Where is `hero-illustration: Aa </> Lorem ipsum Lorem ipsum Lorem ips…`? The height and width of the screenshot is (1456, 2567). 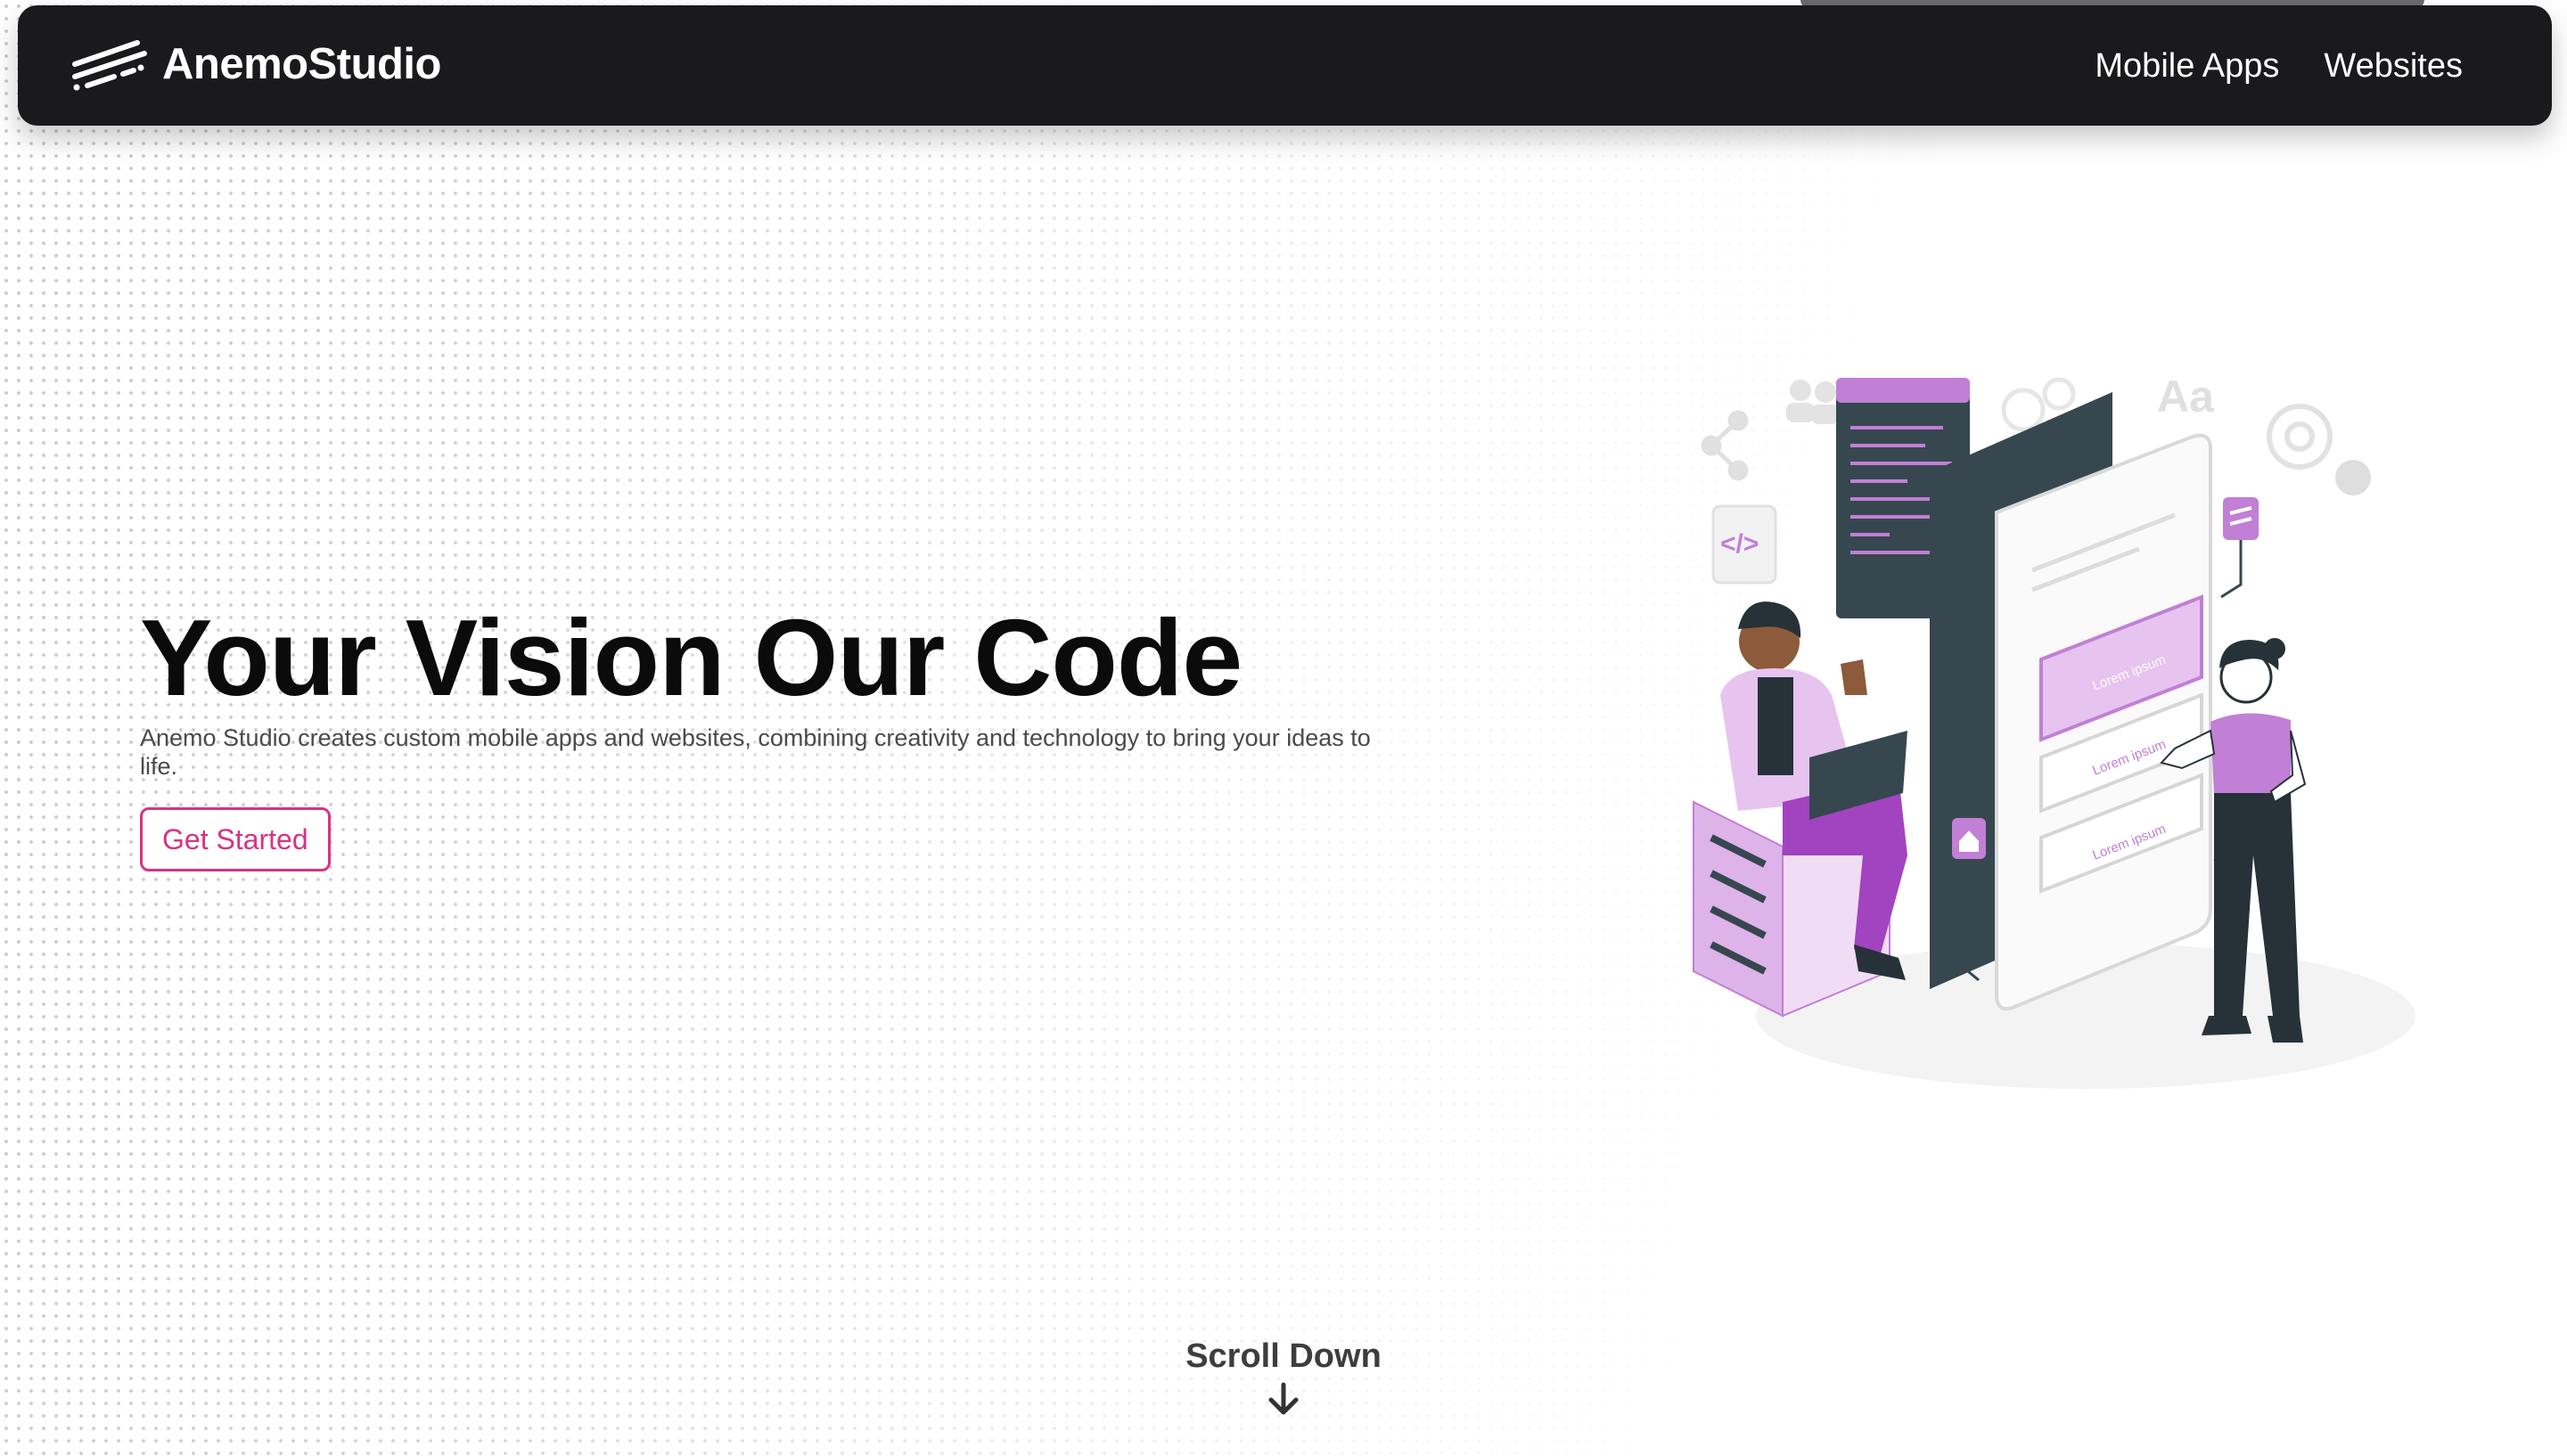 hero-illustration: Aa </> Lorem ipsum Lorem ipsum Lorem ips… is located at coordinates (2054, 730).